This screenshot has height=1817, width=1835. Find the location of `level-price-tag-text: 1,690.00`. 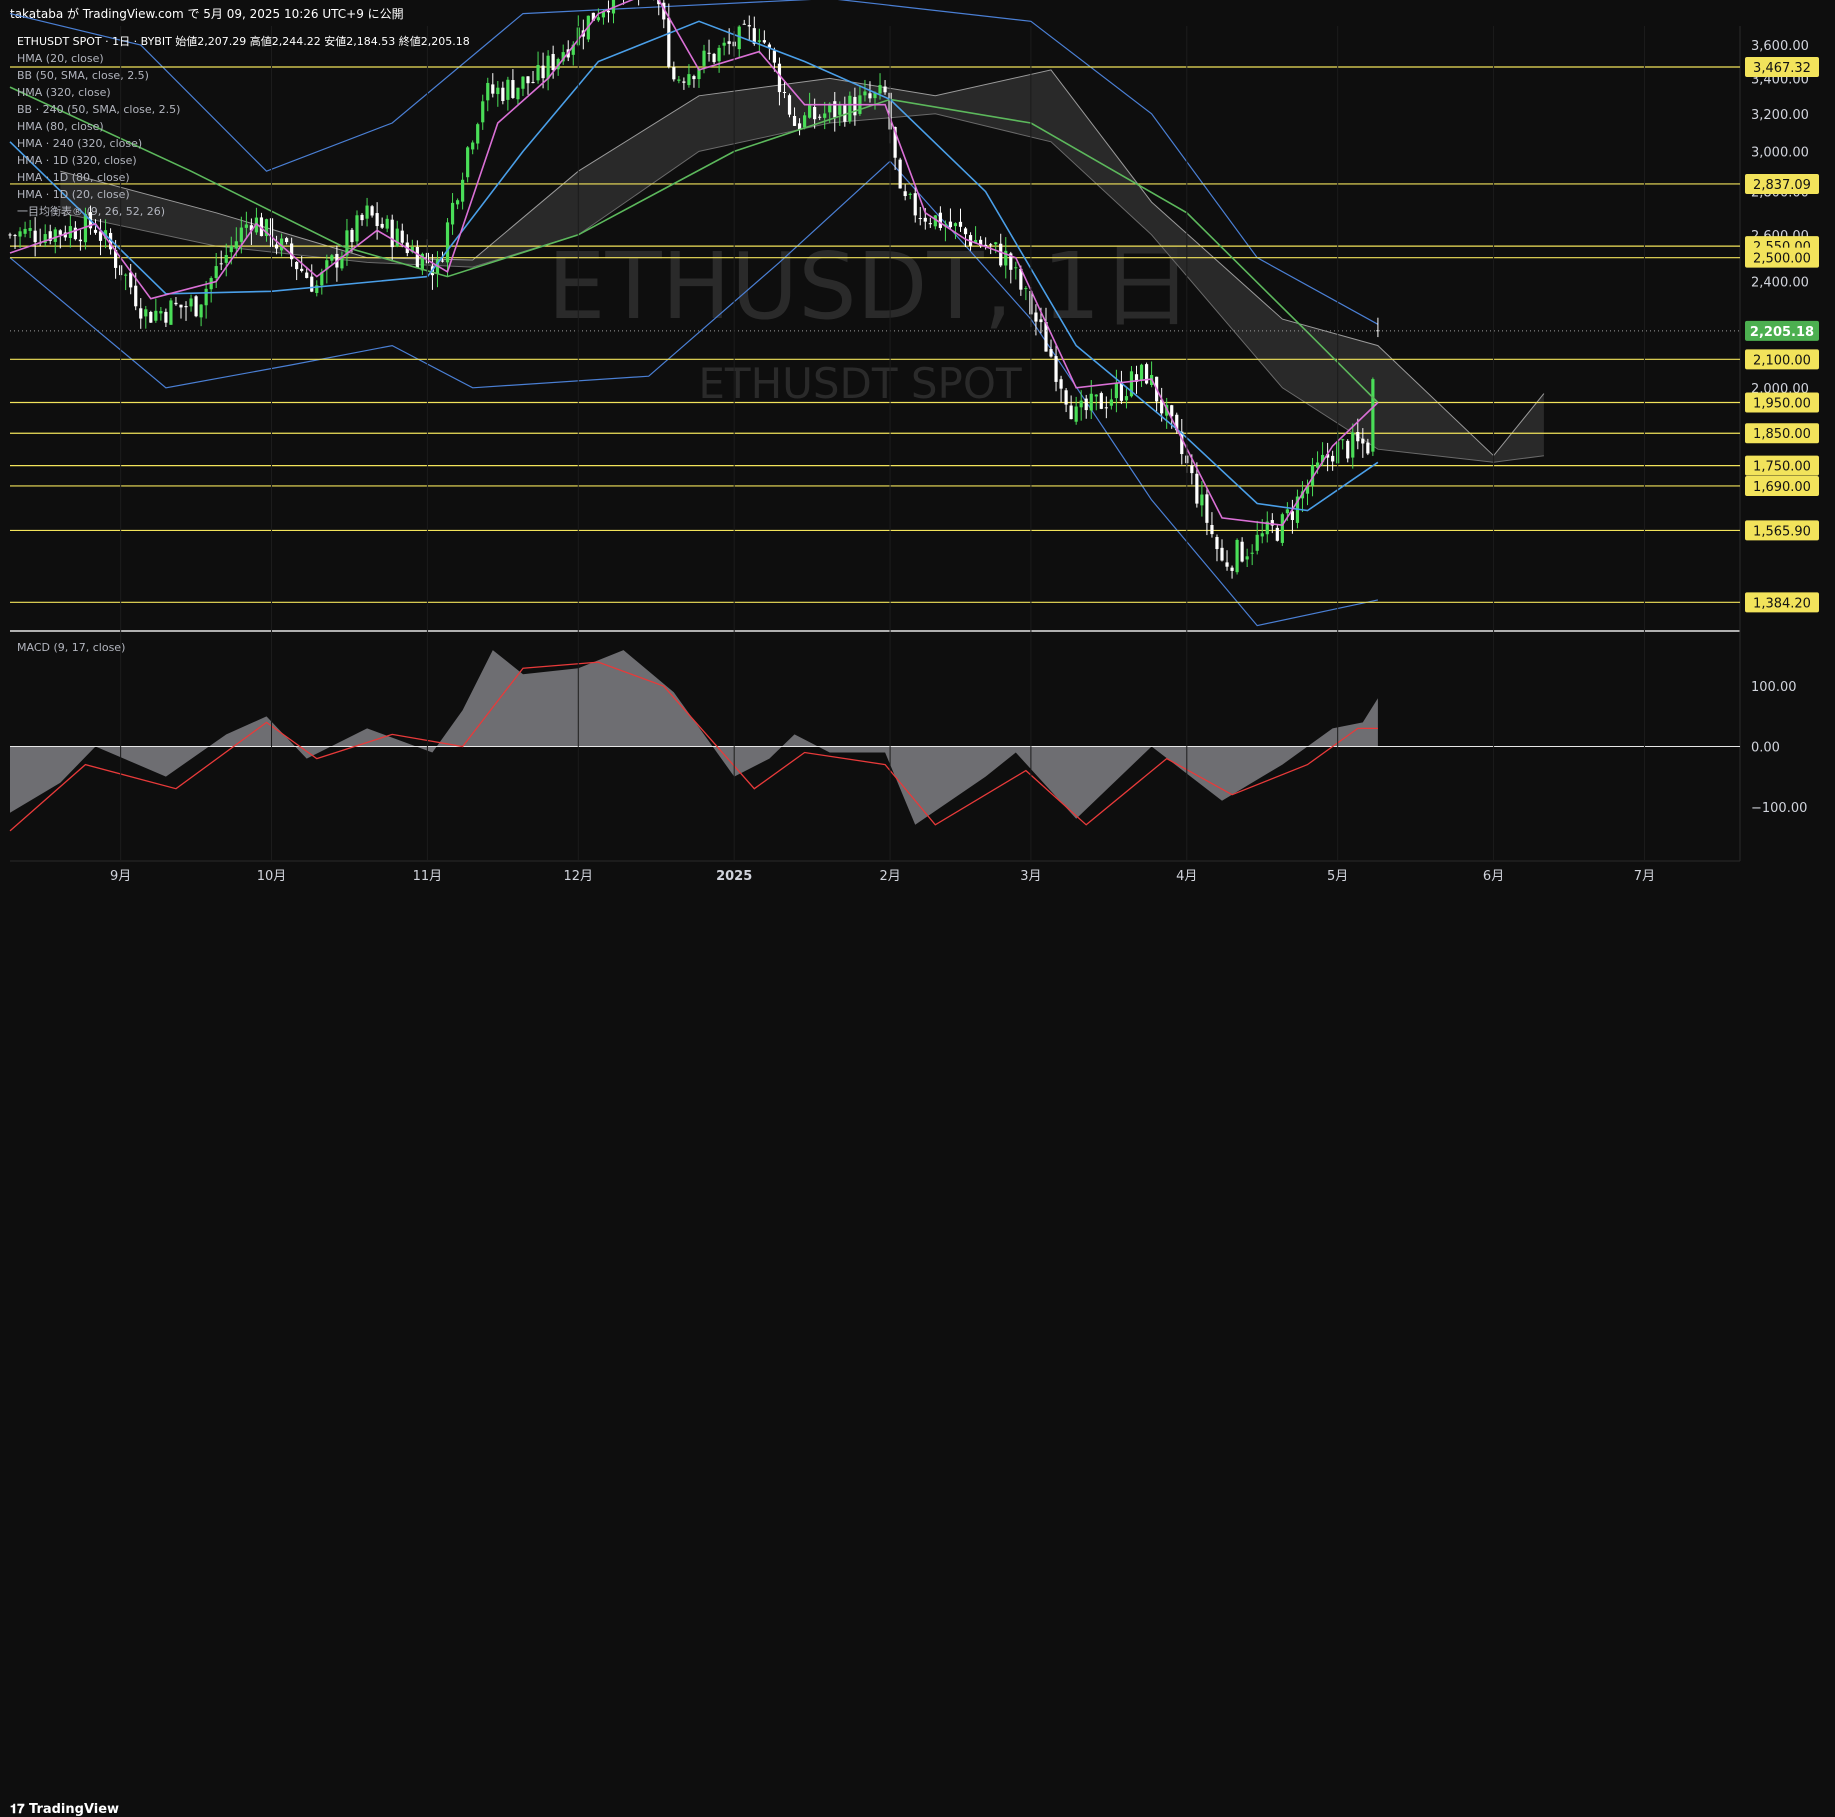

level-price-tag-text: 1,690.00 is located at coordinates (1782, 487).